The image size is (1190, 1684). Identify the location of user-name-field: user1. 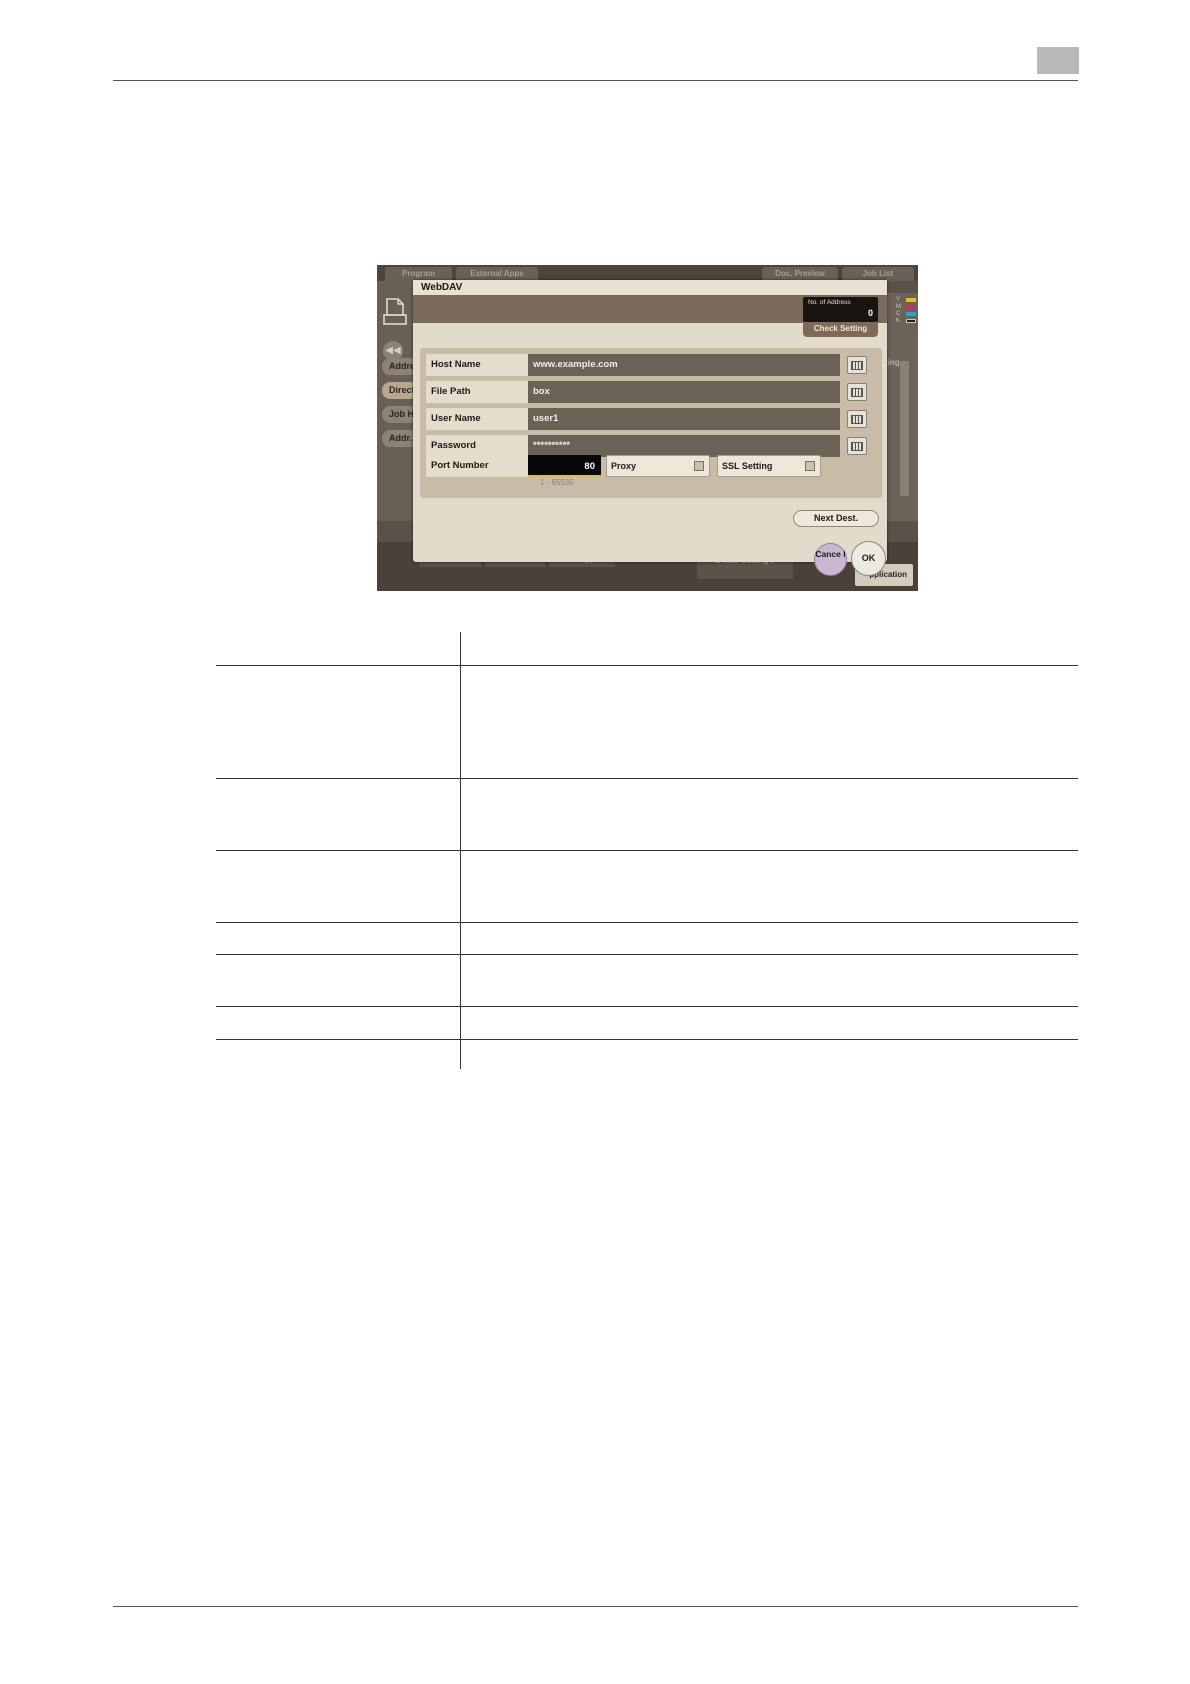
(684, 419).